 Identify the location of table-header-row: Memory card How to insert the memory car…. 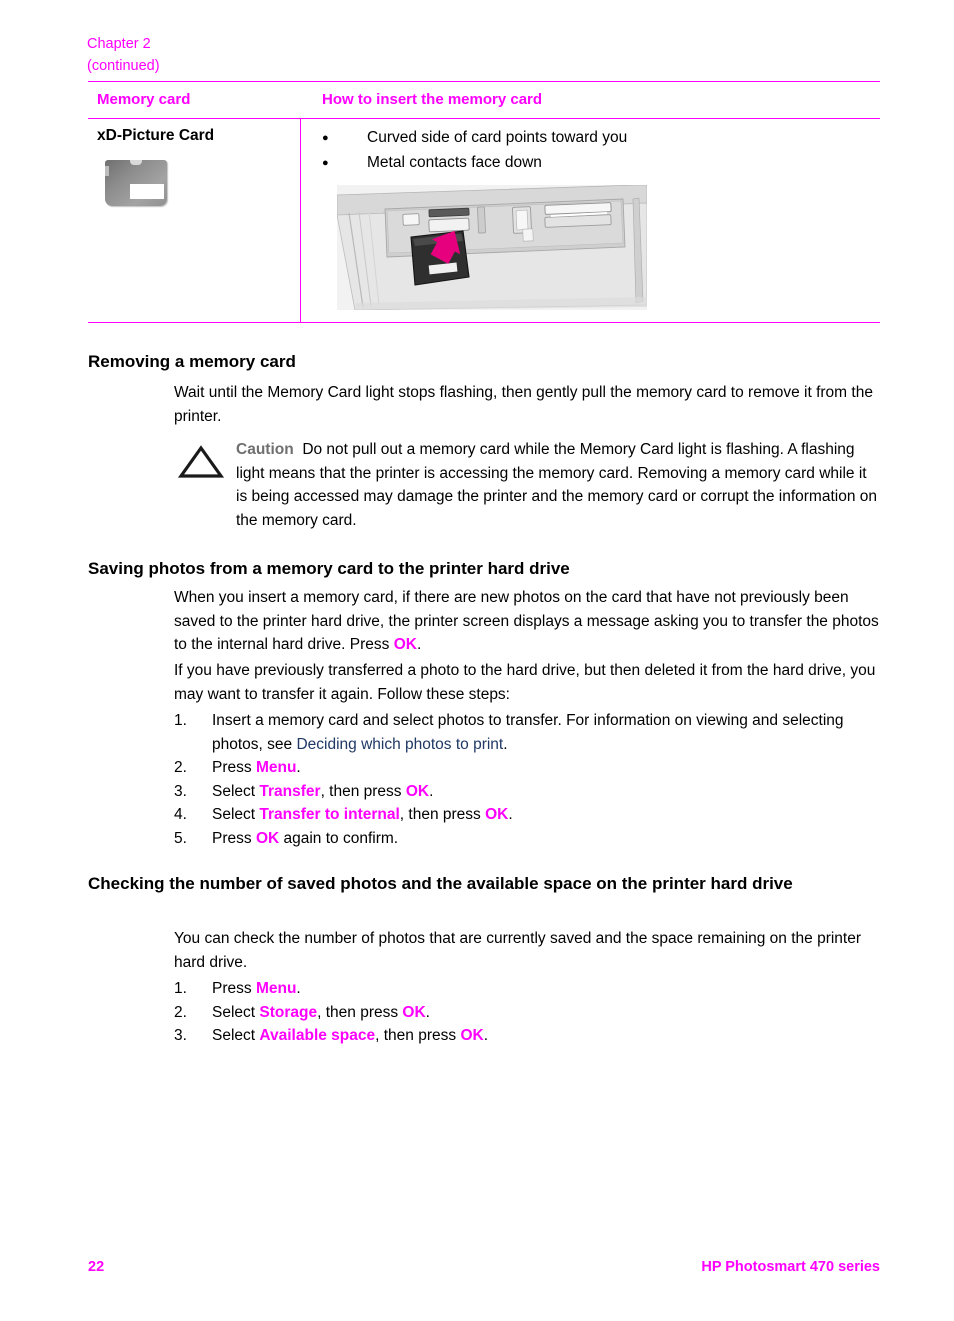
(484, 100).